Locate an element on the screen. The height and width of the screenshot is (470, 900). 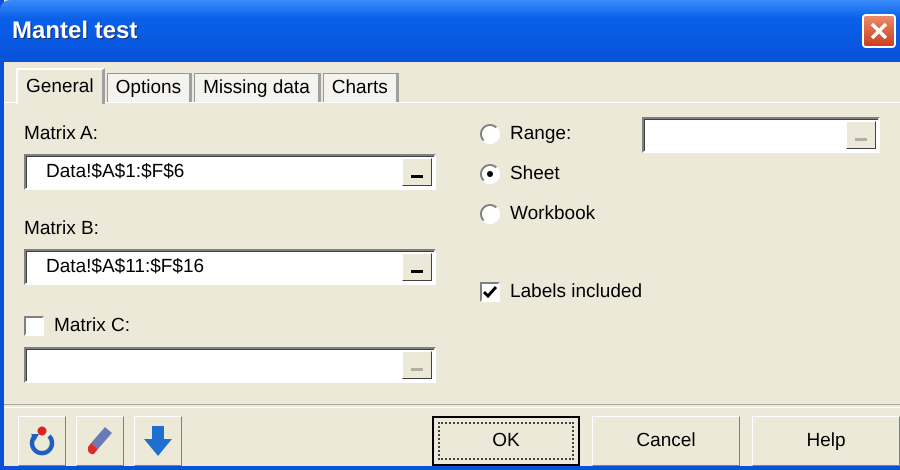
option-label: Workbook is located at coordinates (553, 214).